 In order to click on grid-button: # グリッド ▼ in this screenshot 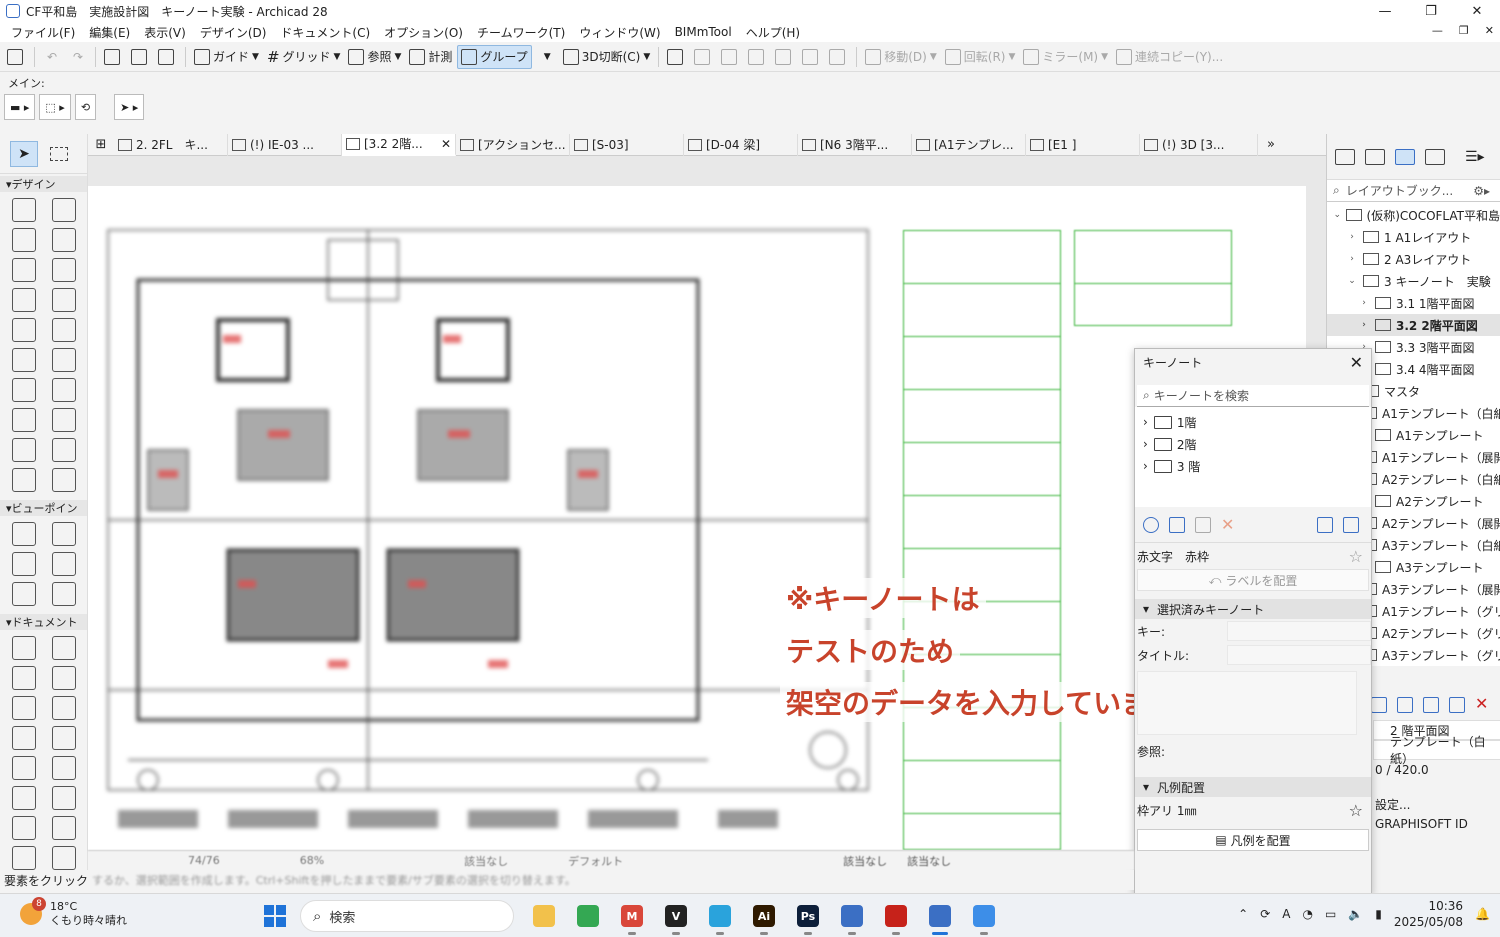, I will do `click(304, 57)`.